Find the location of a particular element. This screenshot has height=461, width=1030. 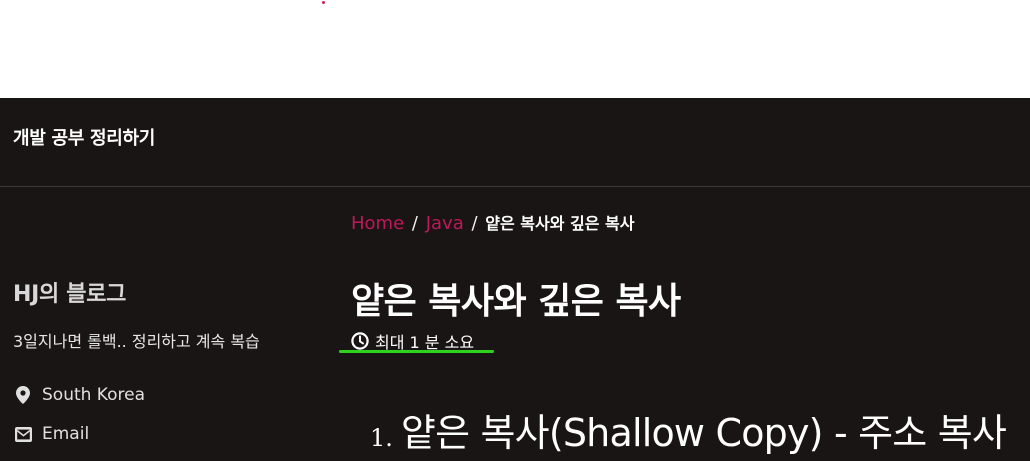

section-number: 1. is located at coordinates (381, 438).